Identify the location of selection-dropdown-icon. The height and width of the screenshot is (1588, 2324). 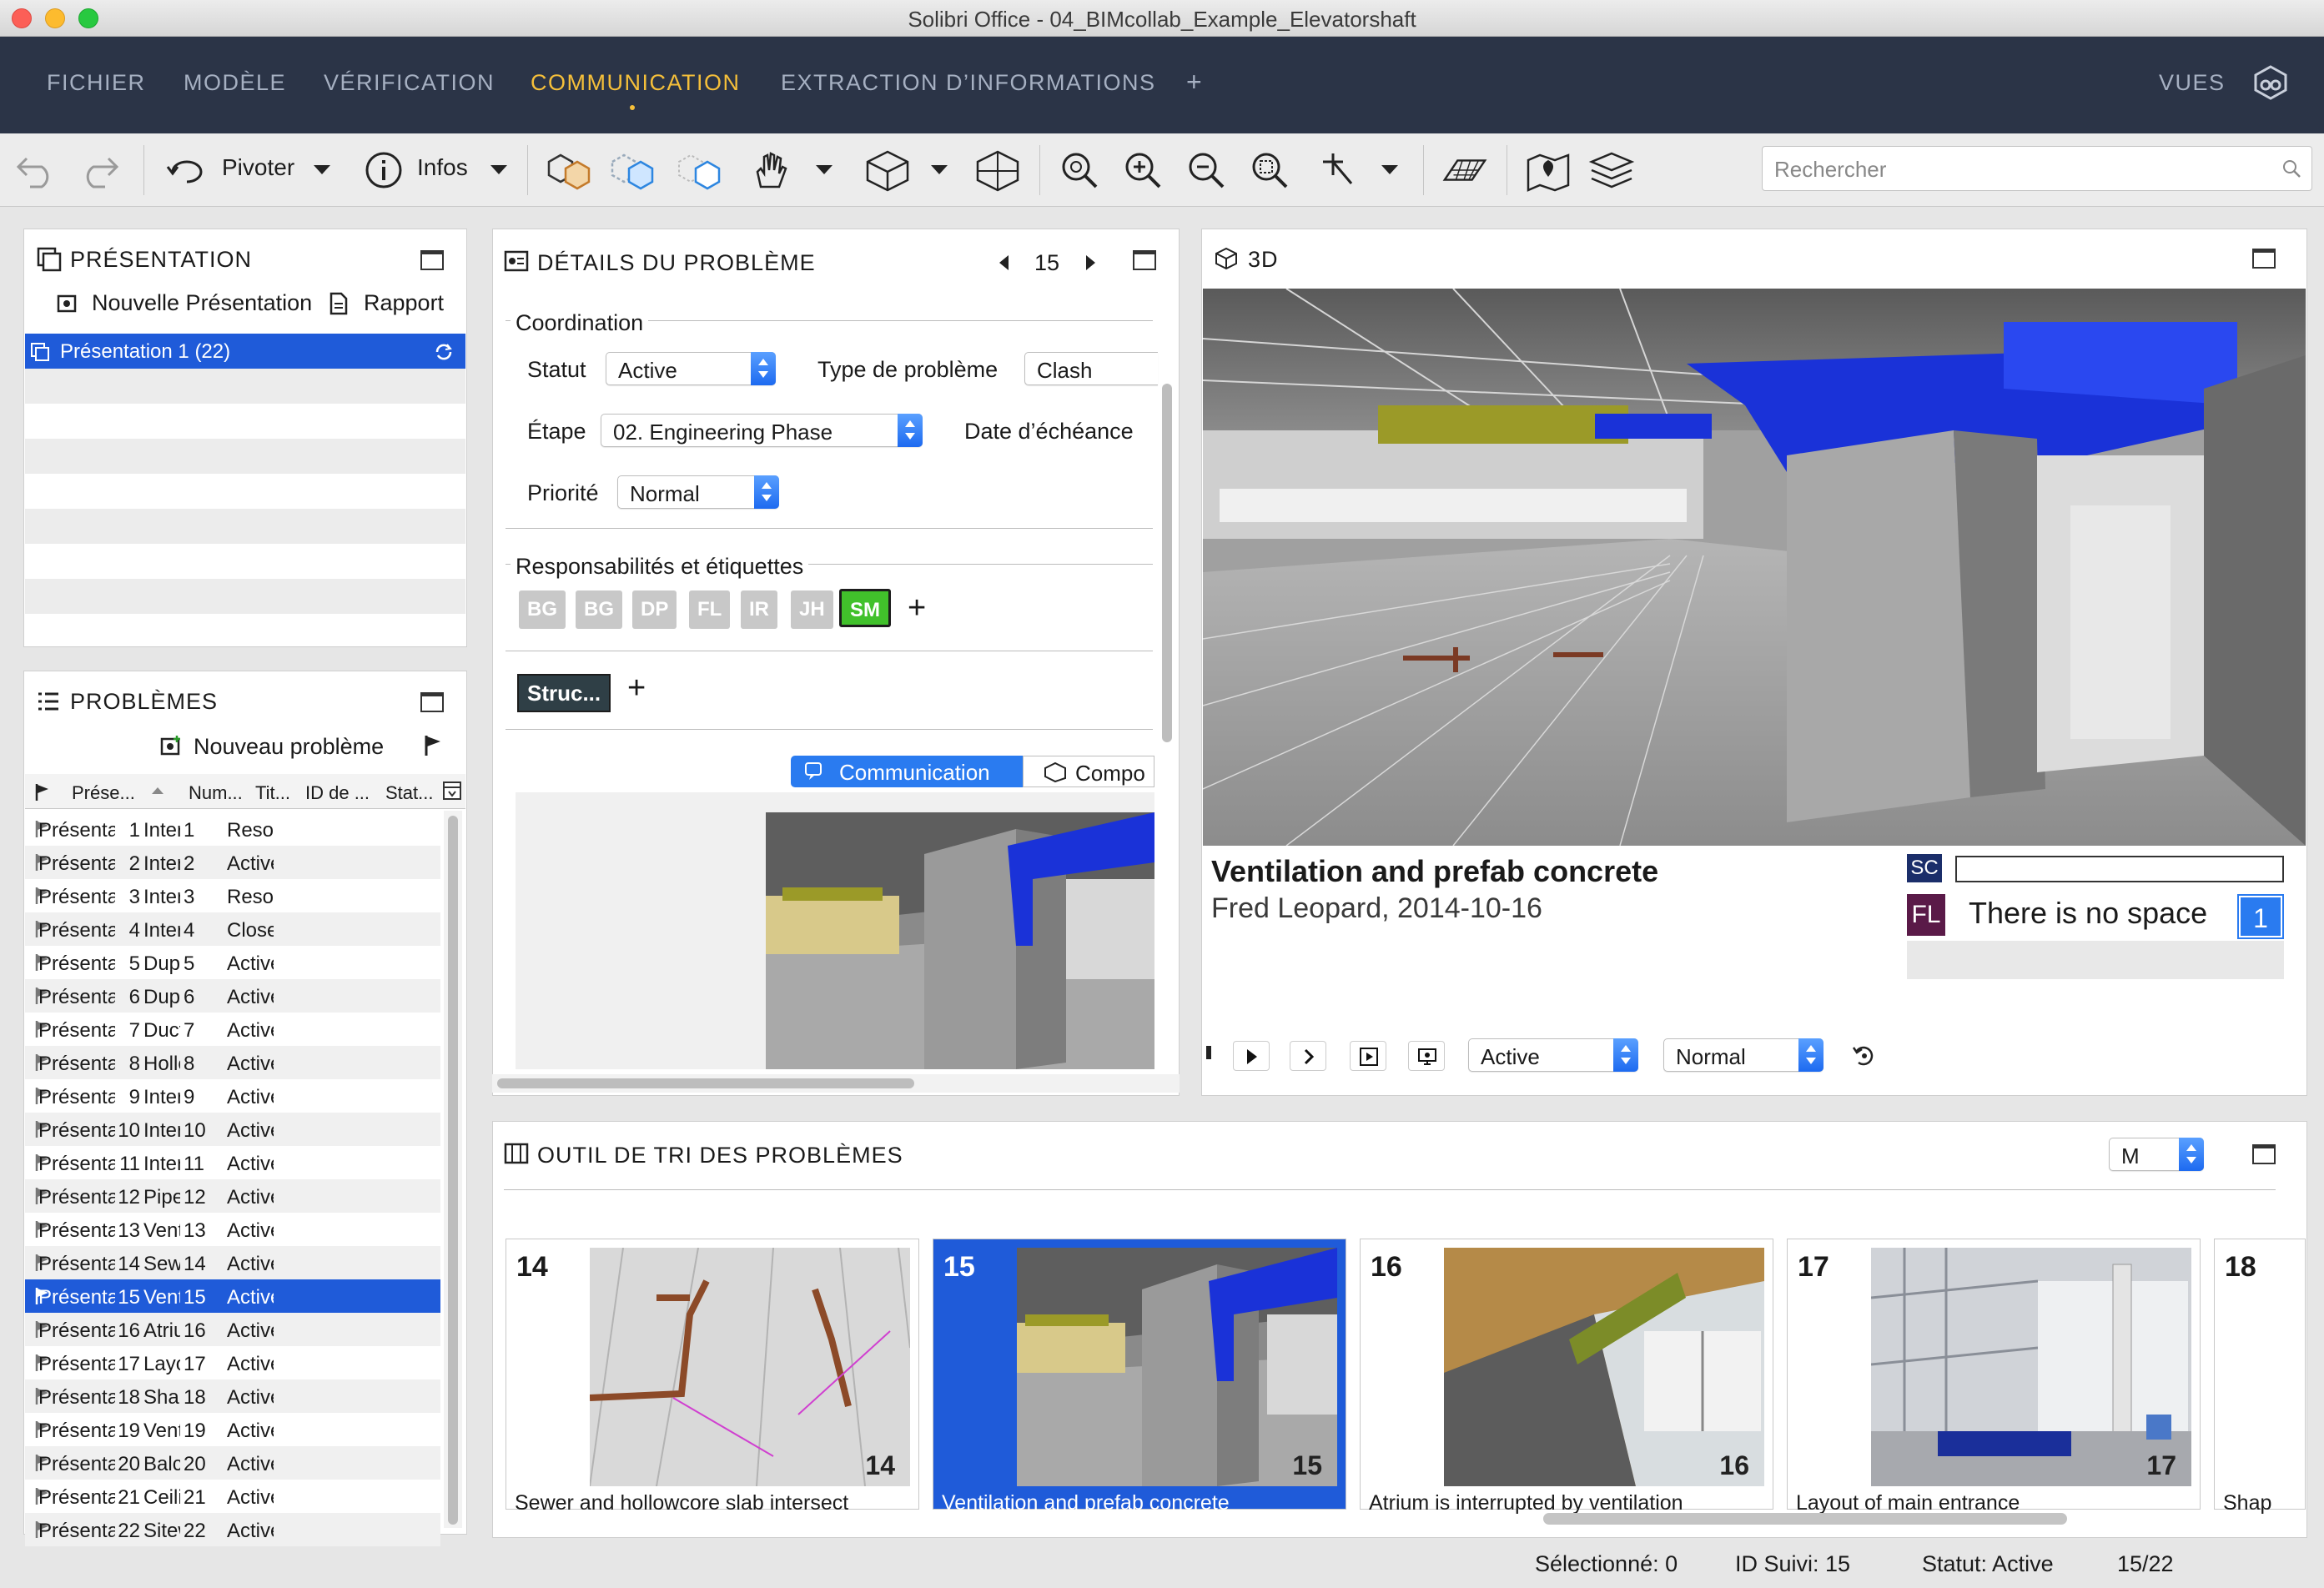
(824, 170).